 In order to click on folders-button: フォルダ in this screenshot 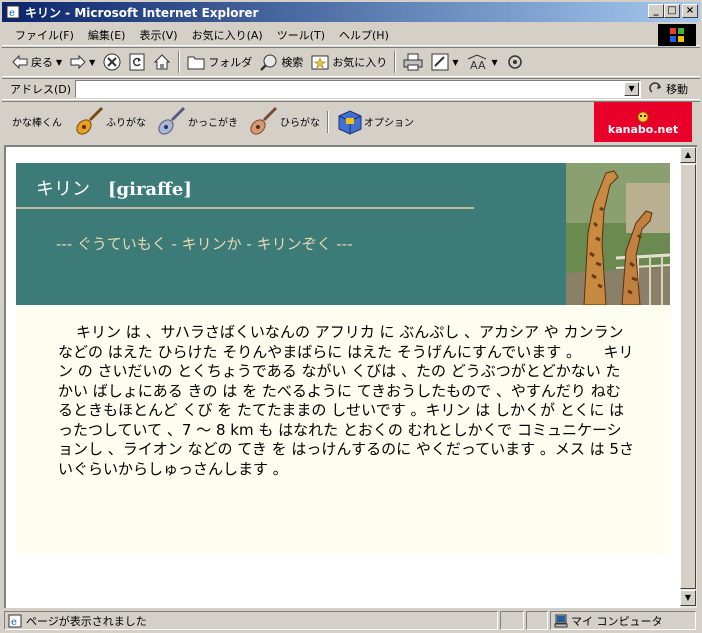, I will do `click(219, 62)`.